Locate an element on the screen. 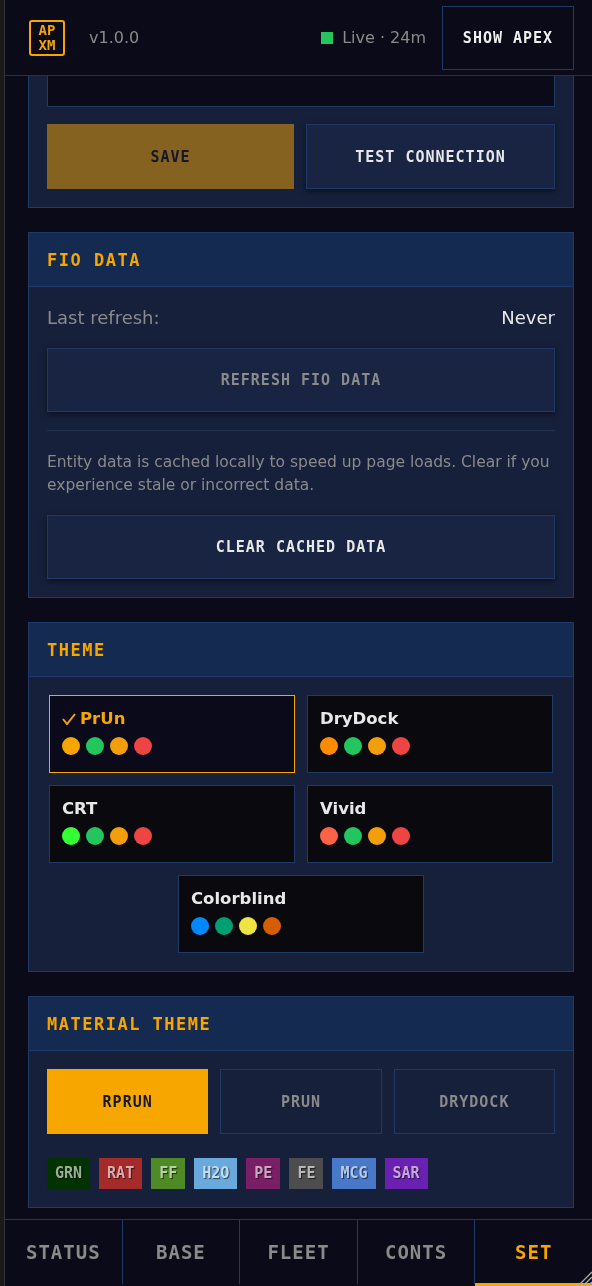  card-title: FIO DATA is located at coordinates (94, 259).